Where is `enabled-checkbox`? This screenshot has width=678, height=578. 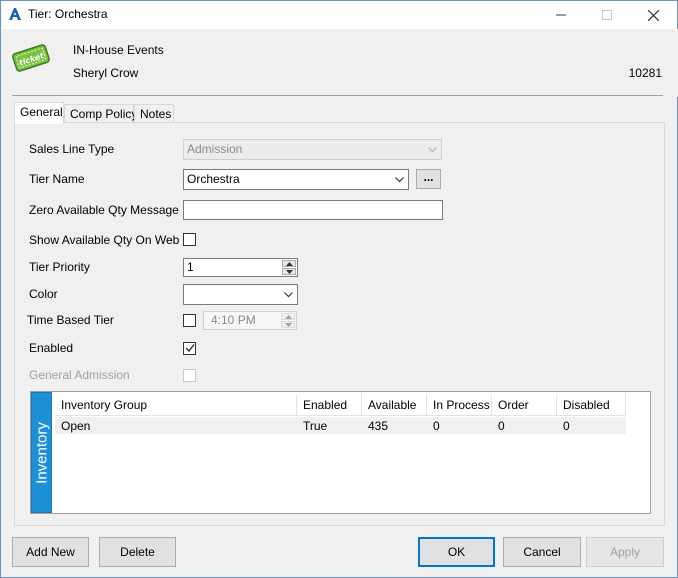 enabled-checkbox is located at coordinates (189, 348).